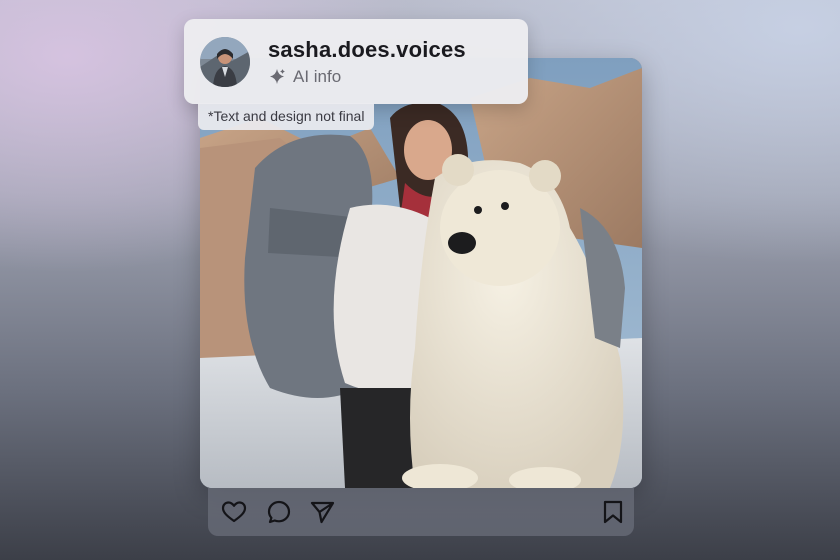 This screenshot has height=560, width=840. I want to click on comment-icon, so click(279, 512).